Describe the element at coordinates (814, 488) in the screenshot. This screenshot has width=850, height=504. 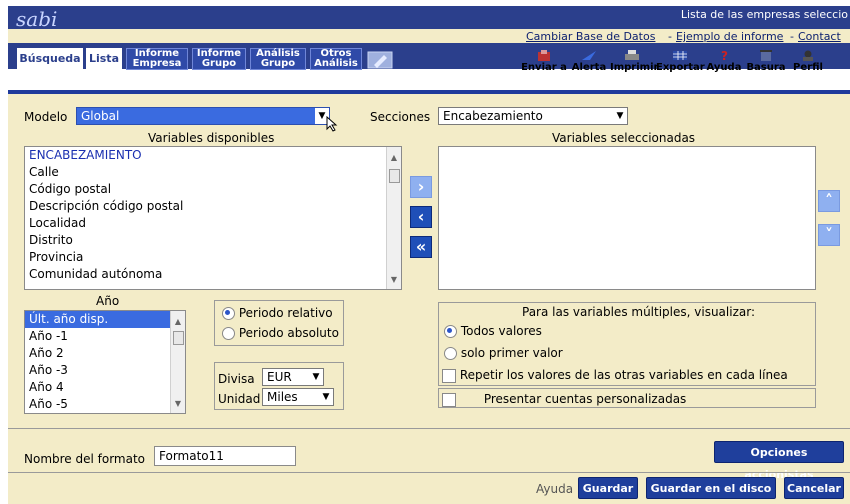
I see `cancel-button: Cancelar` at that location.